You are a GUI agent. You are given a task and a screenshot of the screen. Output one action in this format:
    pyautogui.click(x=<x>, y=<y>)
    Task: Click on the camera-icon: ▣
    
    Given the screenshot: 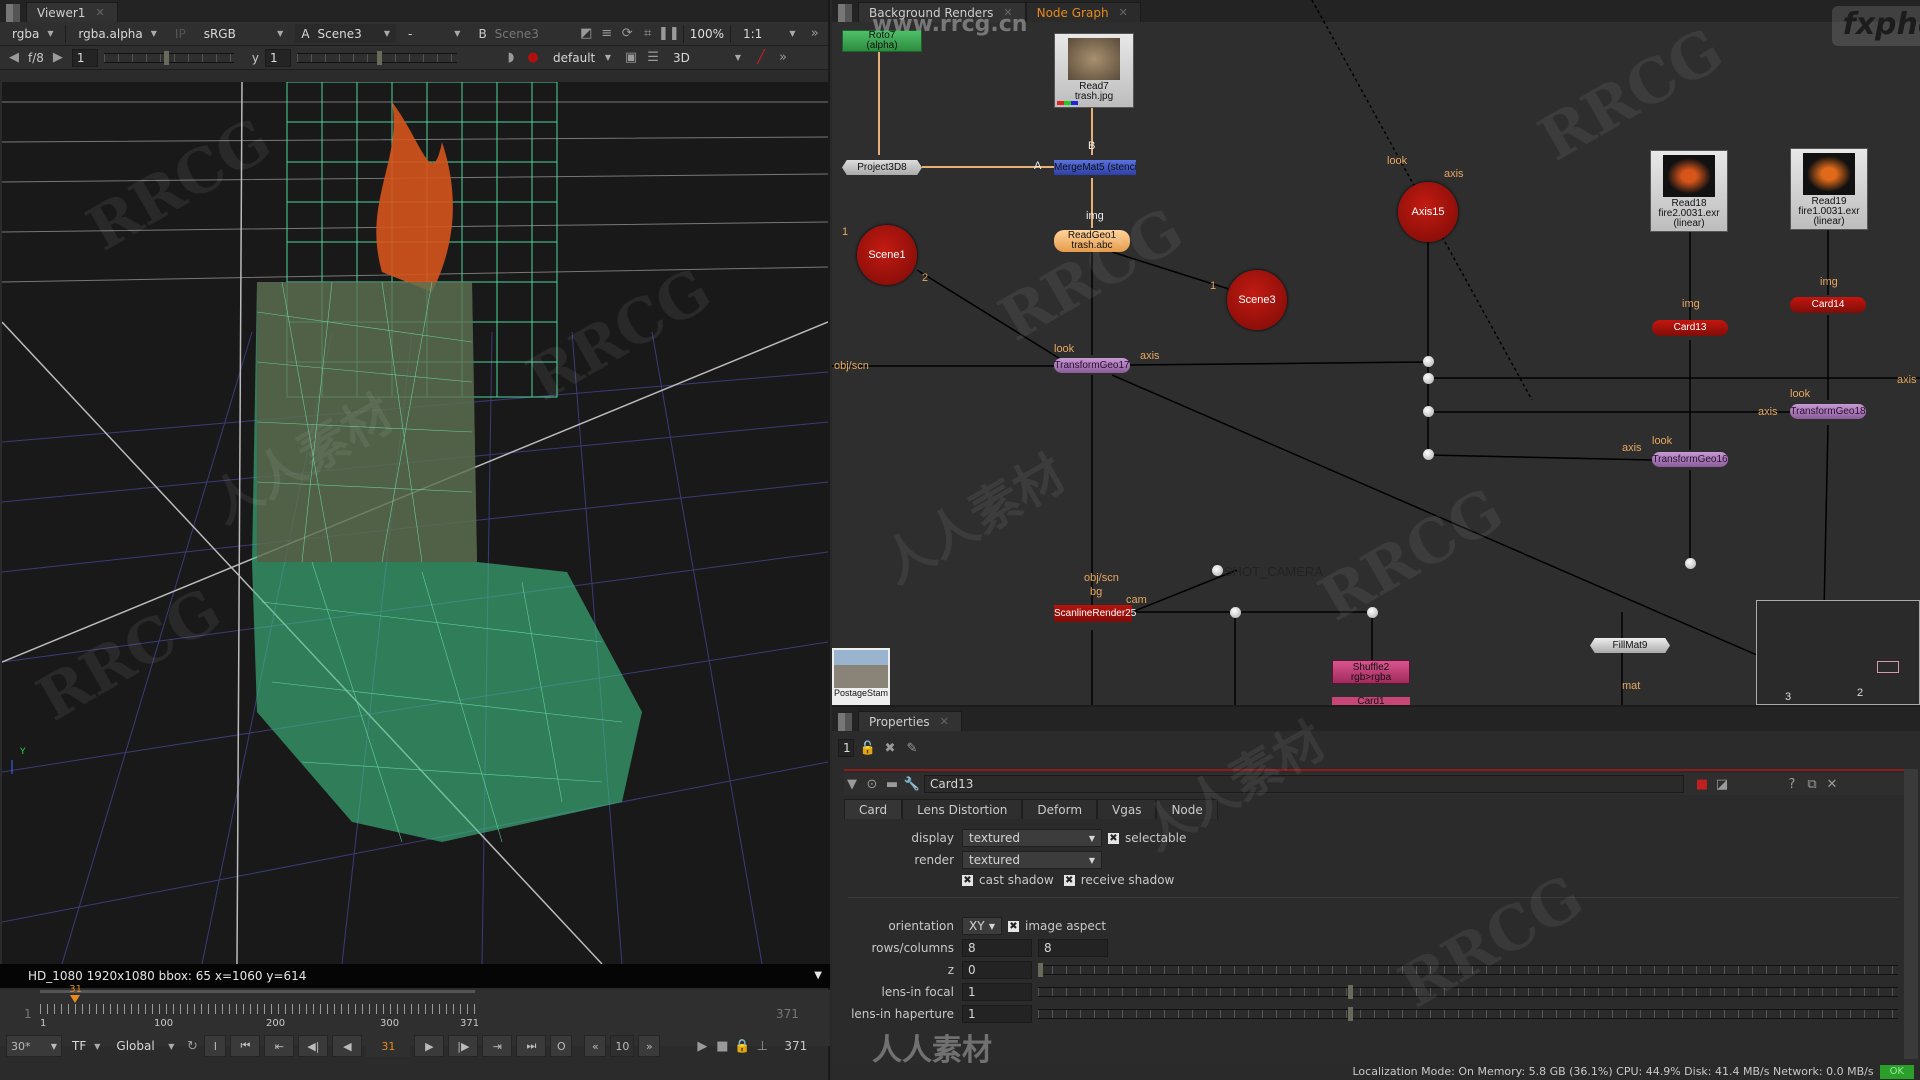 What is the action you would take?
    pyautogui.click(x=631, y=58)
    